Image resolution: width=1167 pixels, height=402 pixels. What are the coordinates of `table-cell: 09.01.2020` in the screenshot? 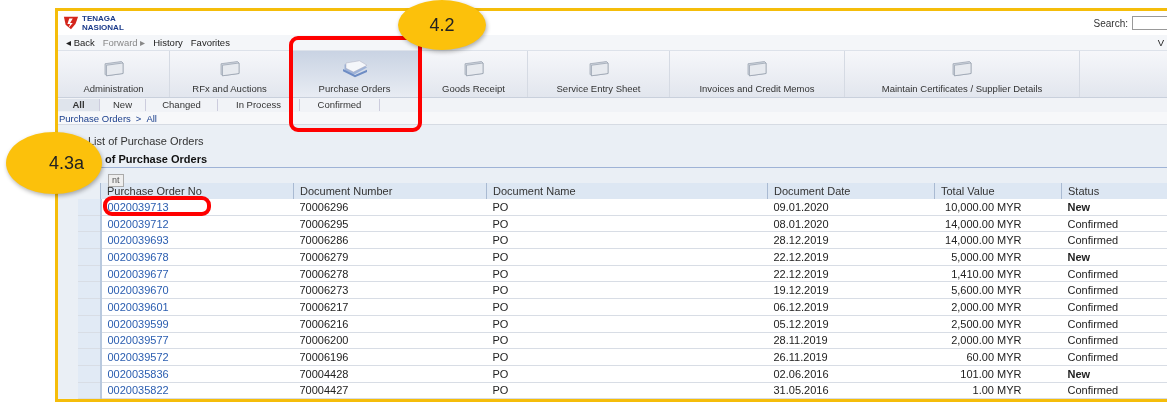 It's located at (851, 207).